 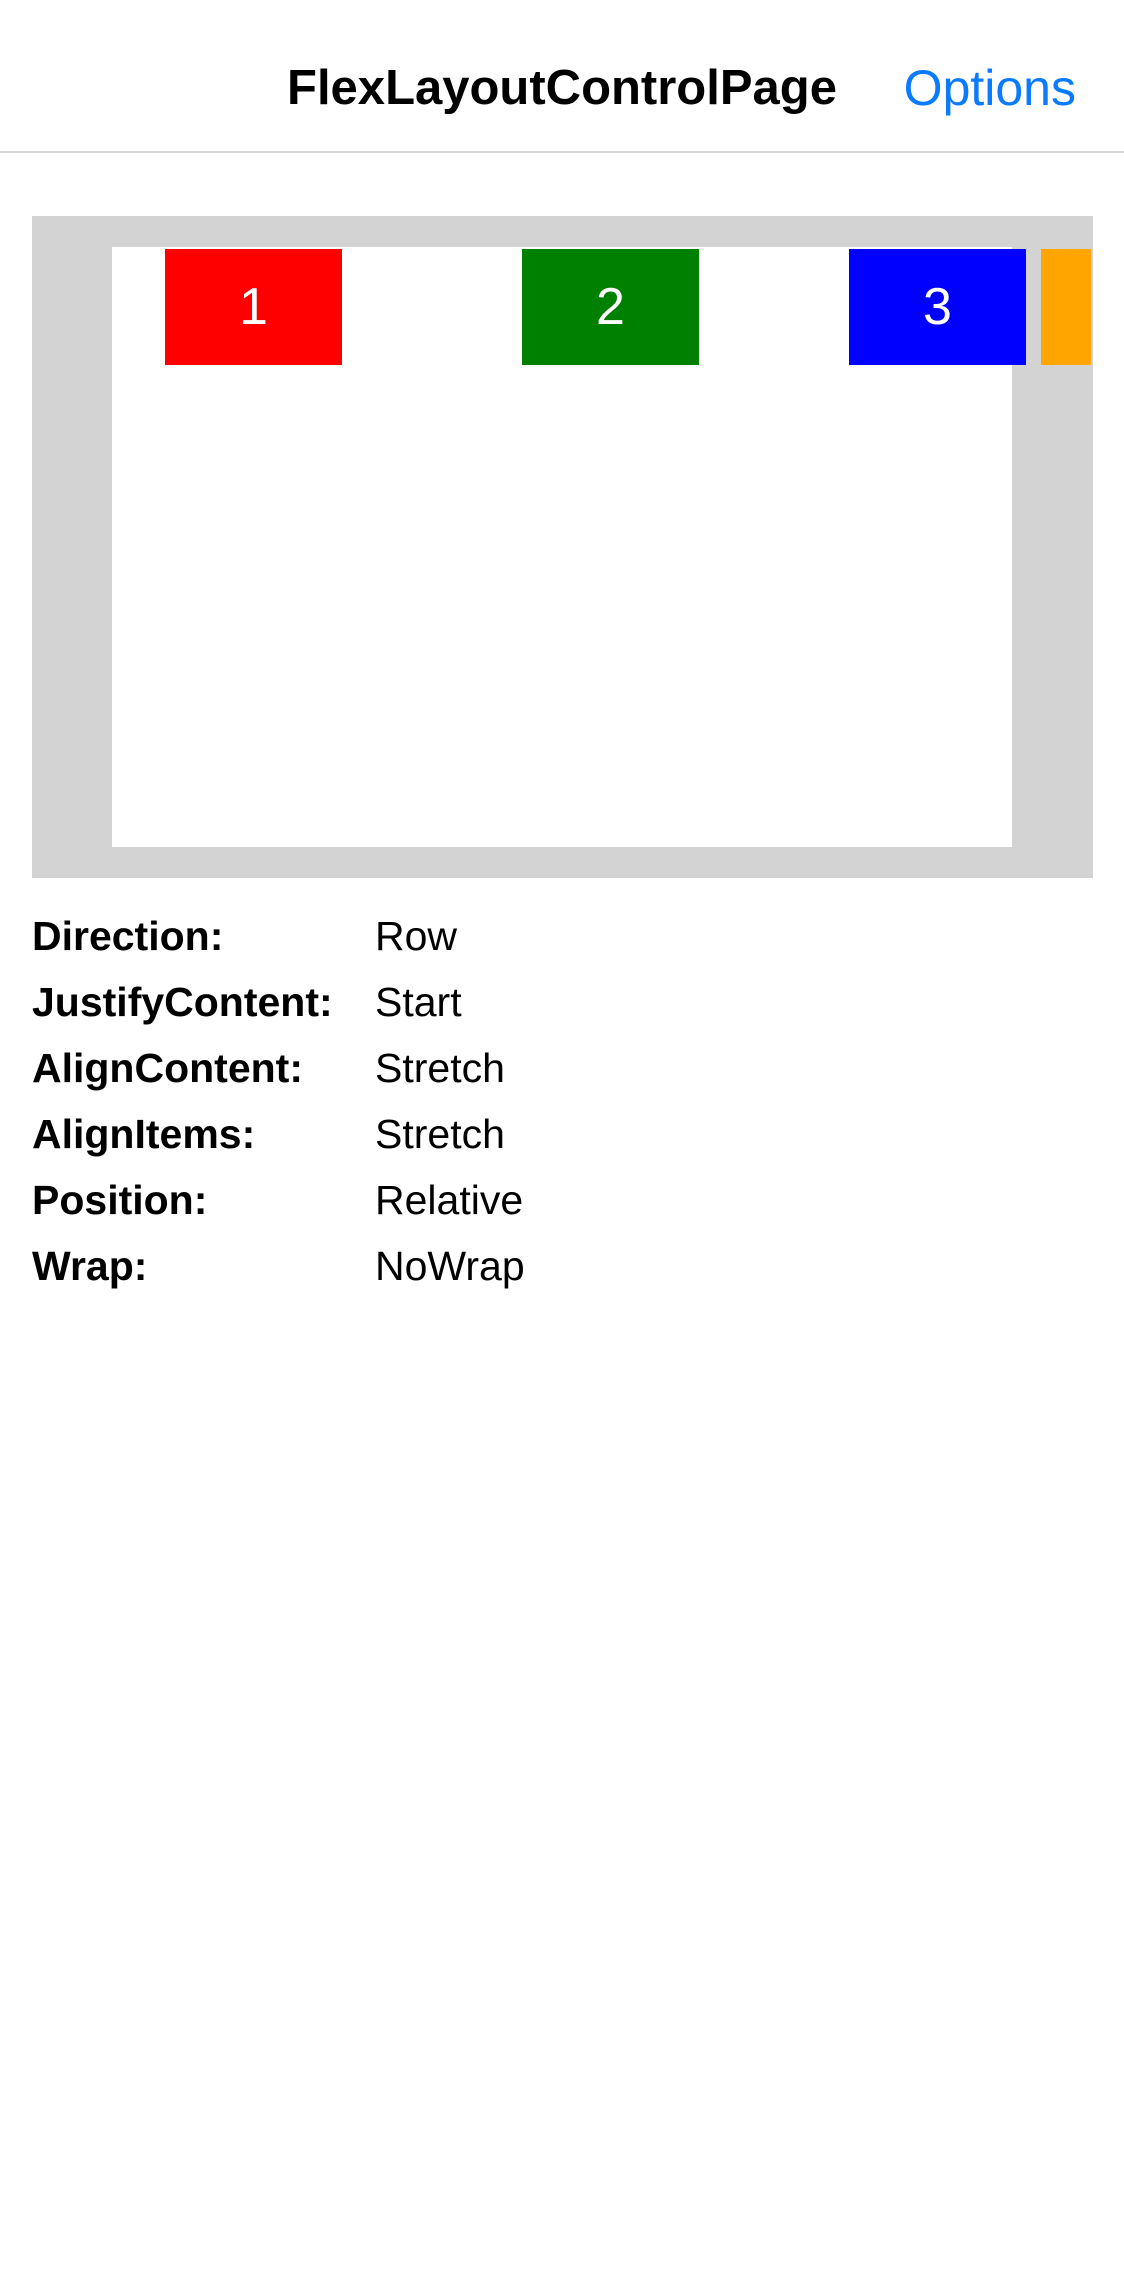 What do you see at coordinates (450, 1266) in the screenshot?
I see `property-value: NoWrap` at bounding box center [450, 1266].